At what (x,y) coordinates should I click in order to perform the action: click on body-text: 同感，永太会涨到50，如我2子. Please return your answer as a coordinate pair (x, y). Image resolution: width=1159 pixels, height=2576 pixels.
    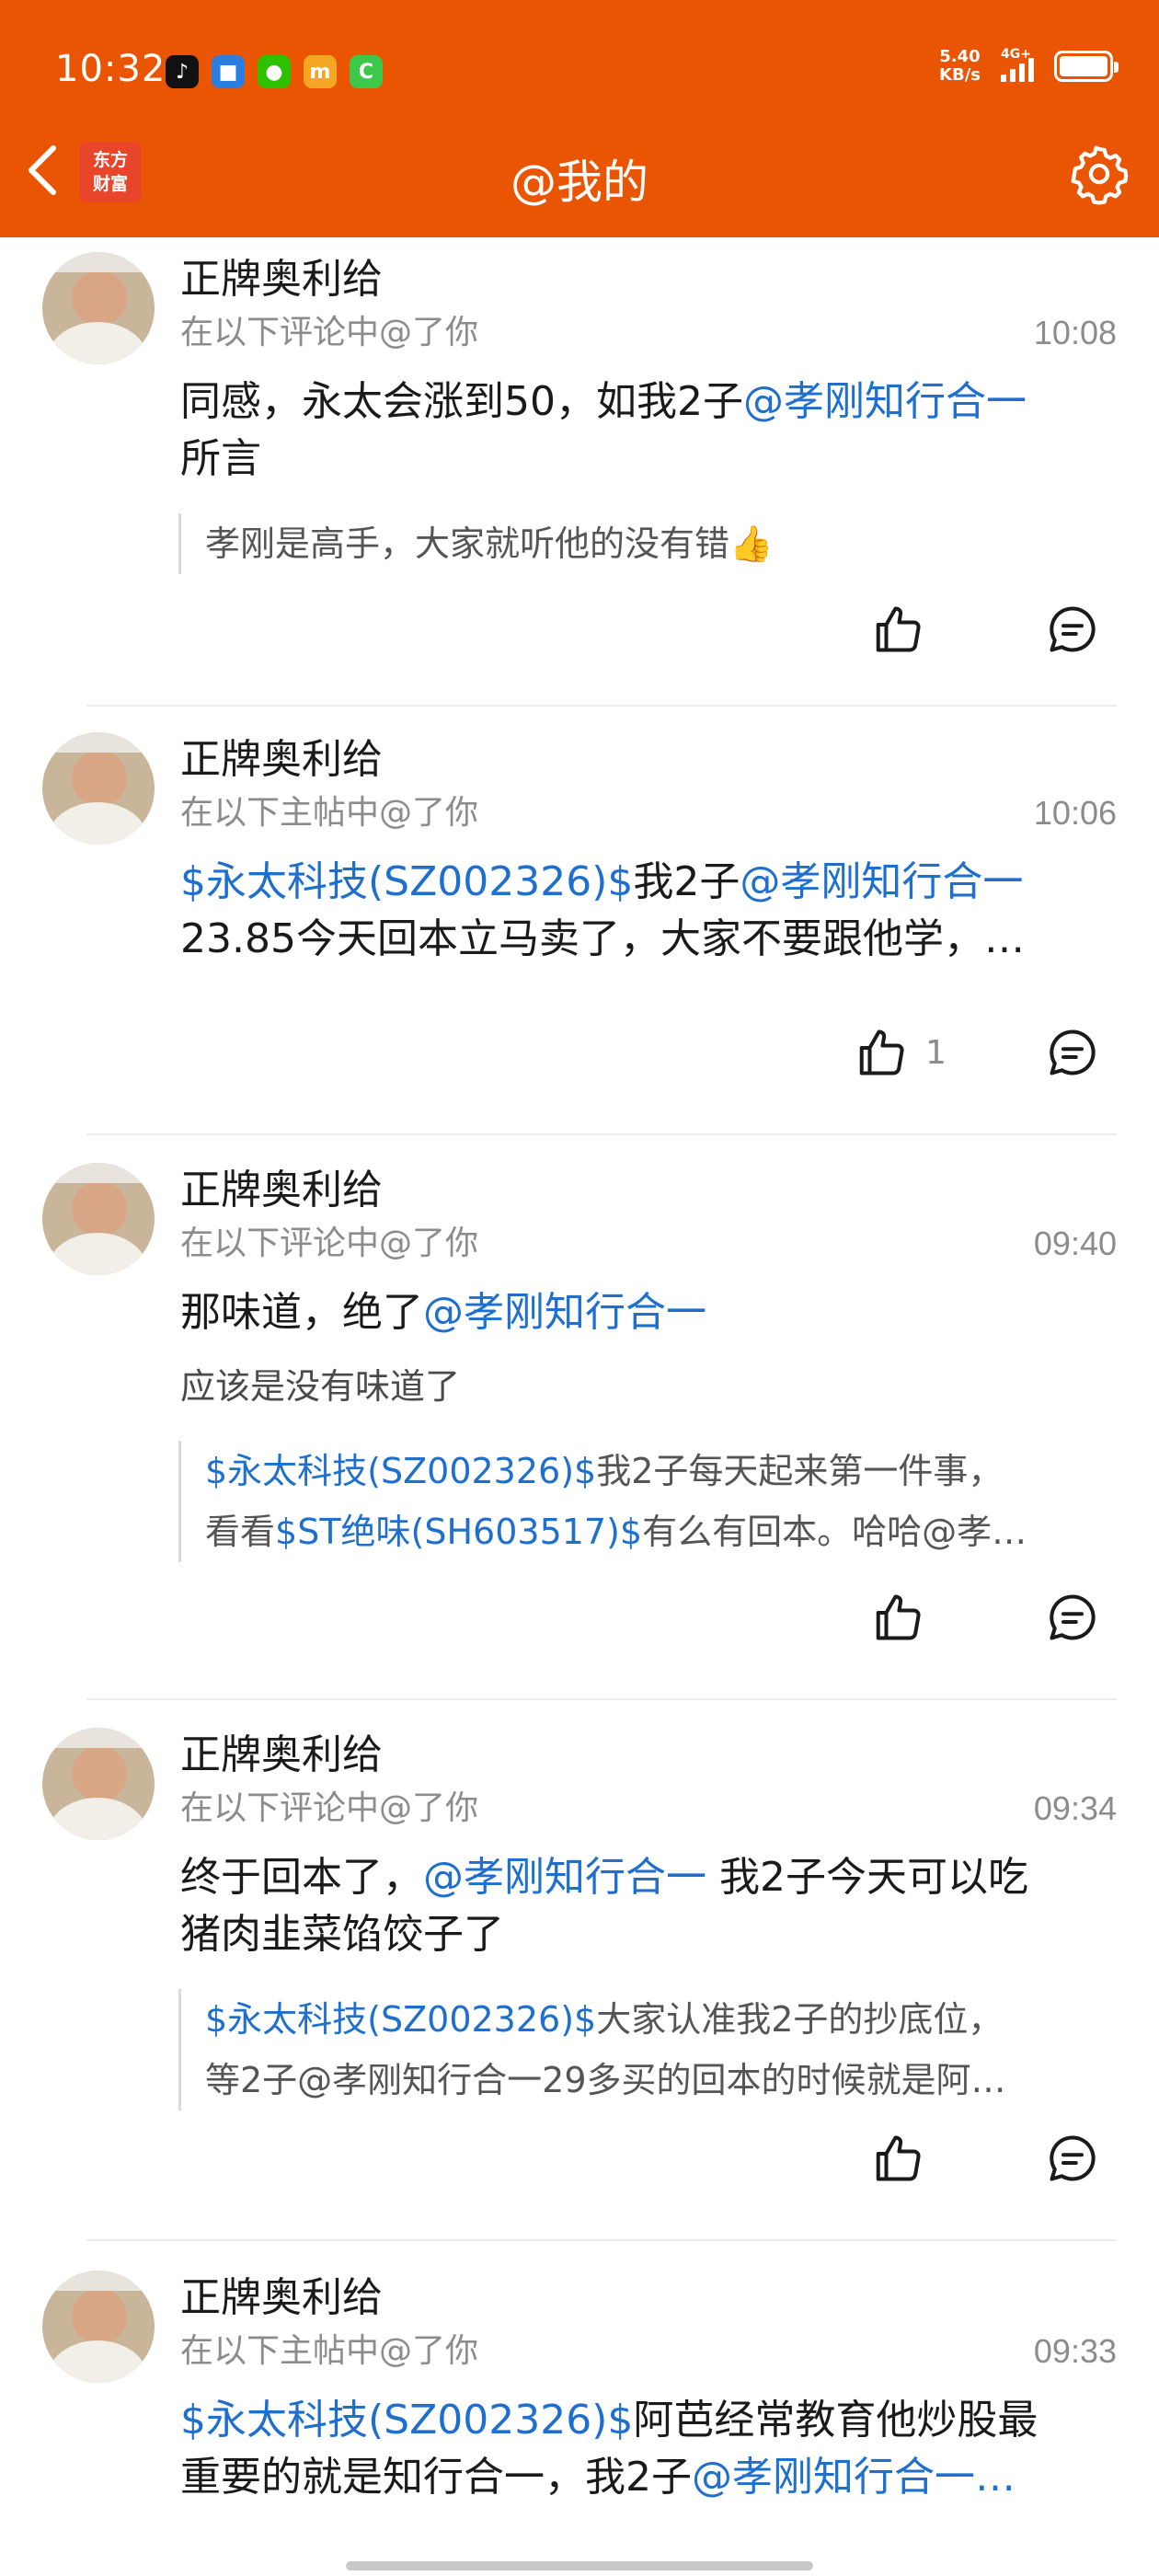
    Looking at the image, I should click on (461, 401).